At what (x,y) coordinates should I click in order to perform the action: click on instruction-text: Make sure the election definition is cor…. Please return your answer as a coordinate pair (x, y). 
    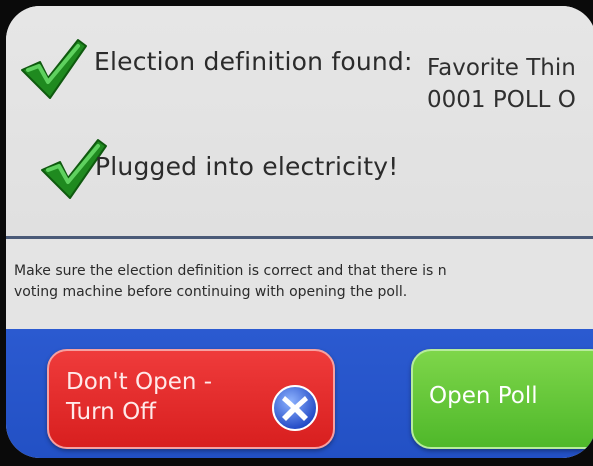
    Looking at the image, I should click on (230, 282).